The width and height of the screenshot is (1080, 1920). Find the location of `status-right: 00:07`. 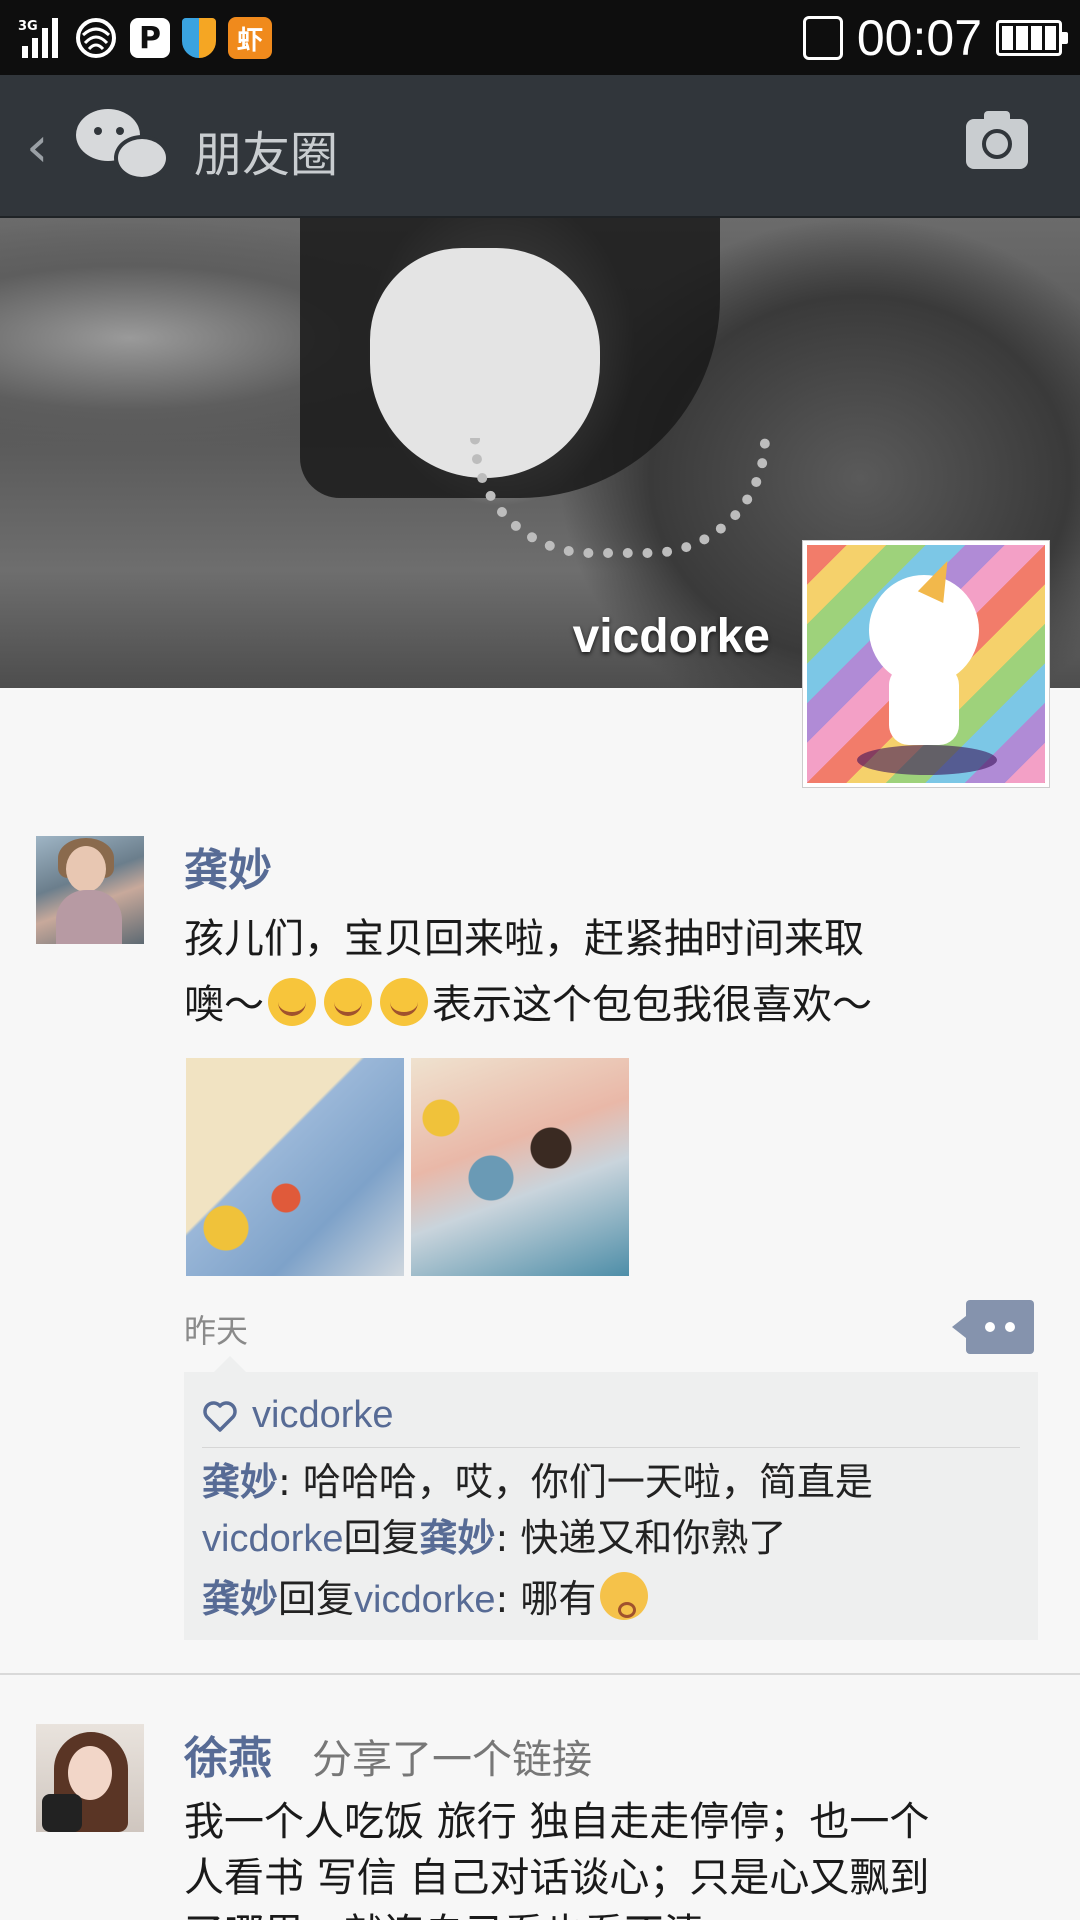

status-right: 00:07 is located at coordinates (935, 38).